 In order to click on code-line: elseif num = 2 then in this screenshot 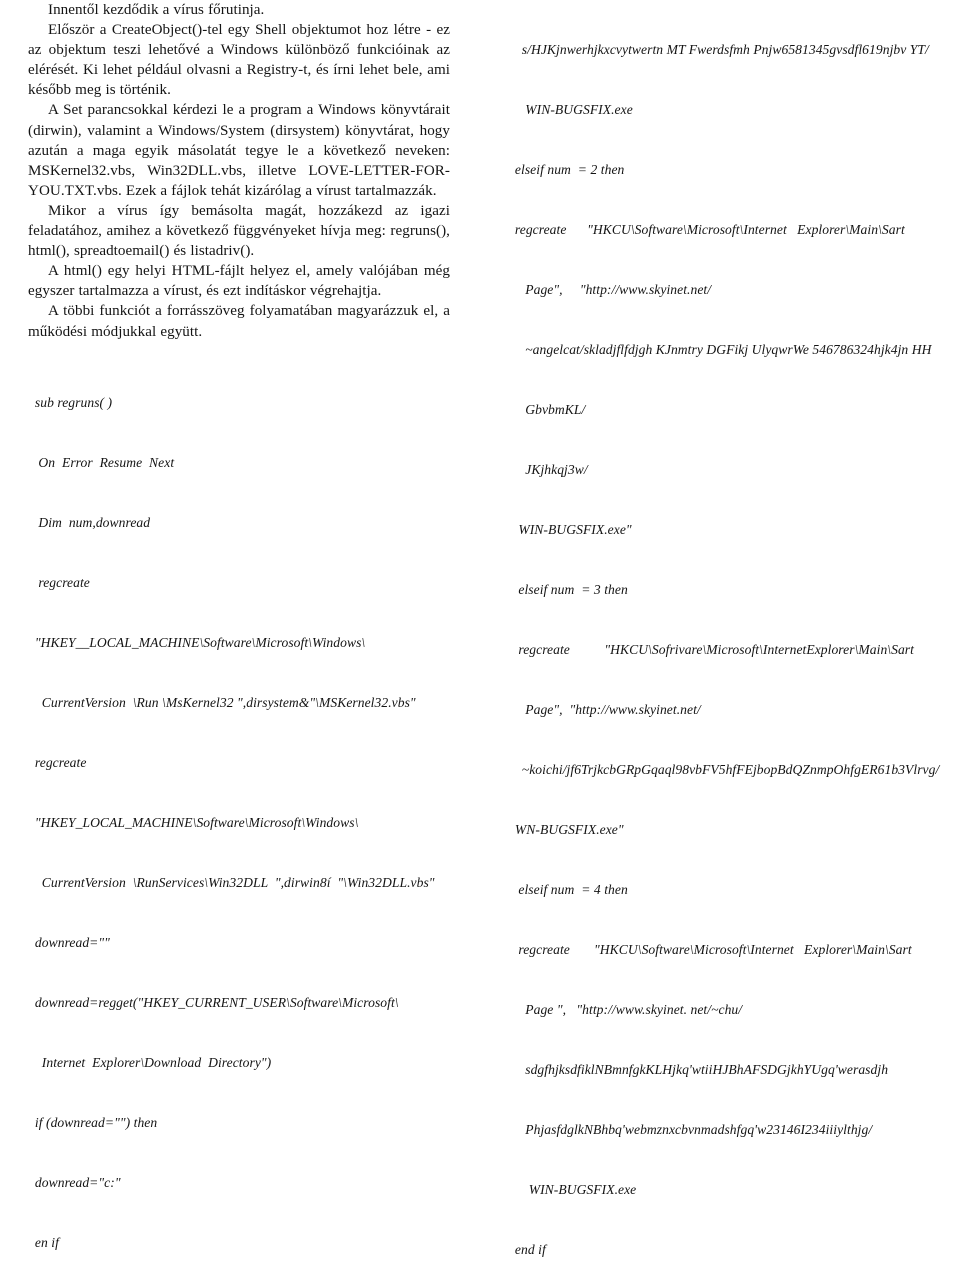, I will do `click(566, 169)`.